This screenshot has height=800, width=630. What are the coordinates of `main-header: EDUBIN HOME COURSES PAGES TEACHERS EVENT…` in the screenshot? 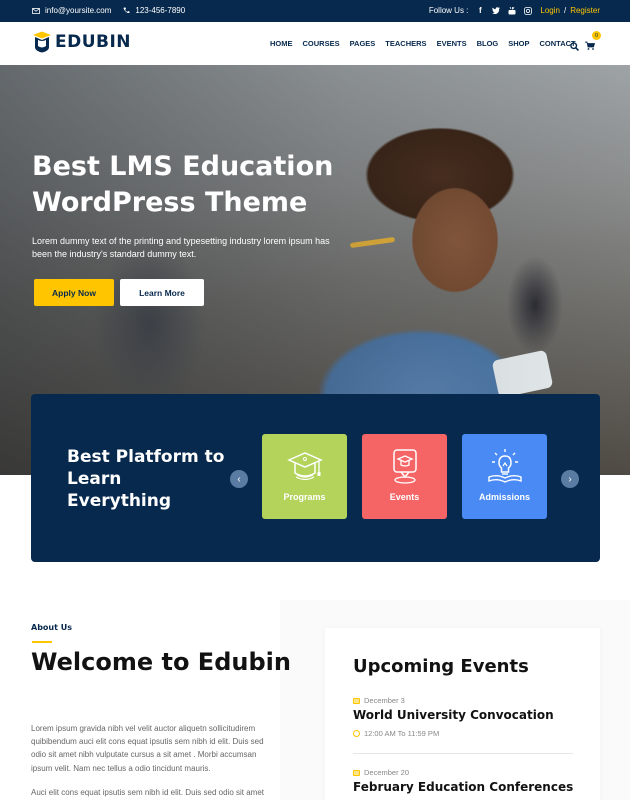 It's located at (315, 43).